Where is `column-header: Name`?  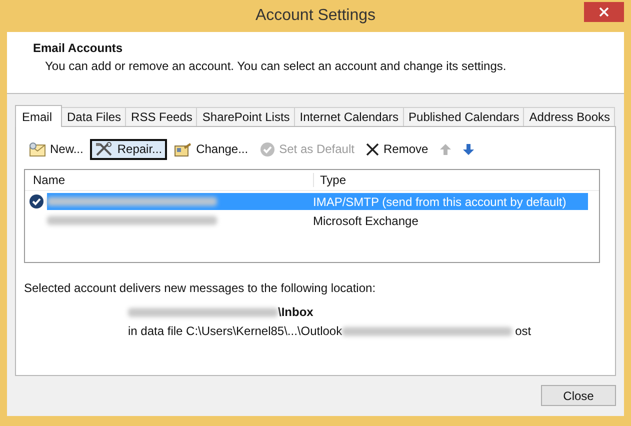 column-header: Name is located at coordinates (169, 180).